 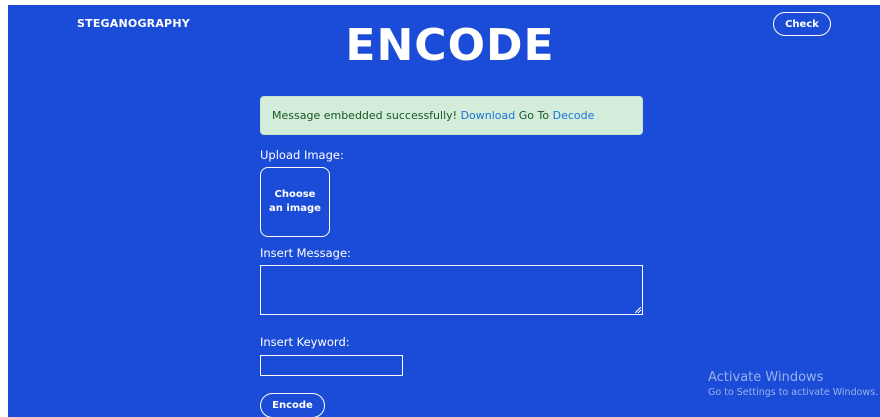 What do you see at coordinates (488, 115) in the screenshot?
I see `download-link: Download` at bounding box center [488, 115].